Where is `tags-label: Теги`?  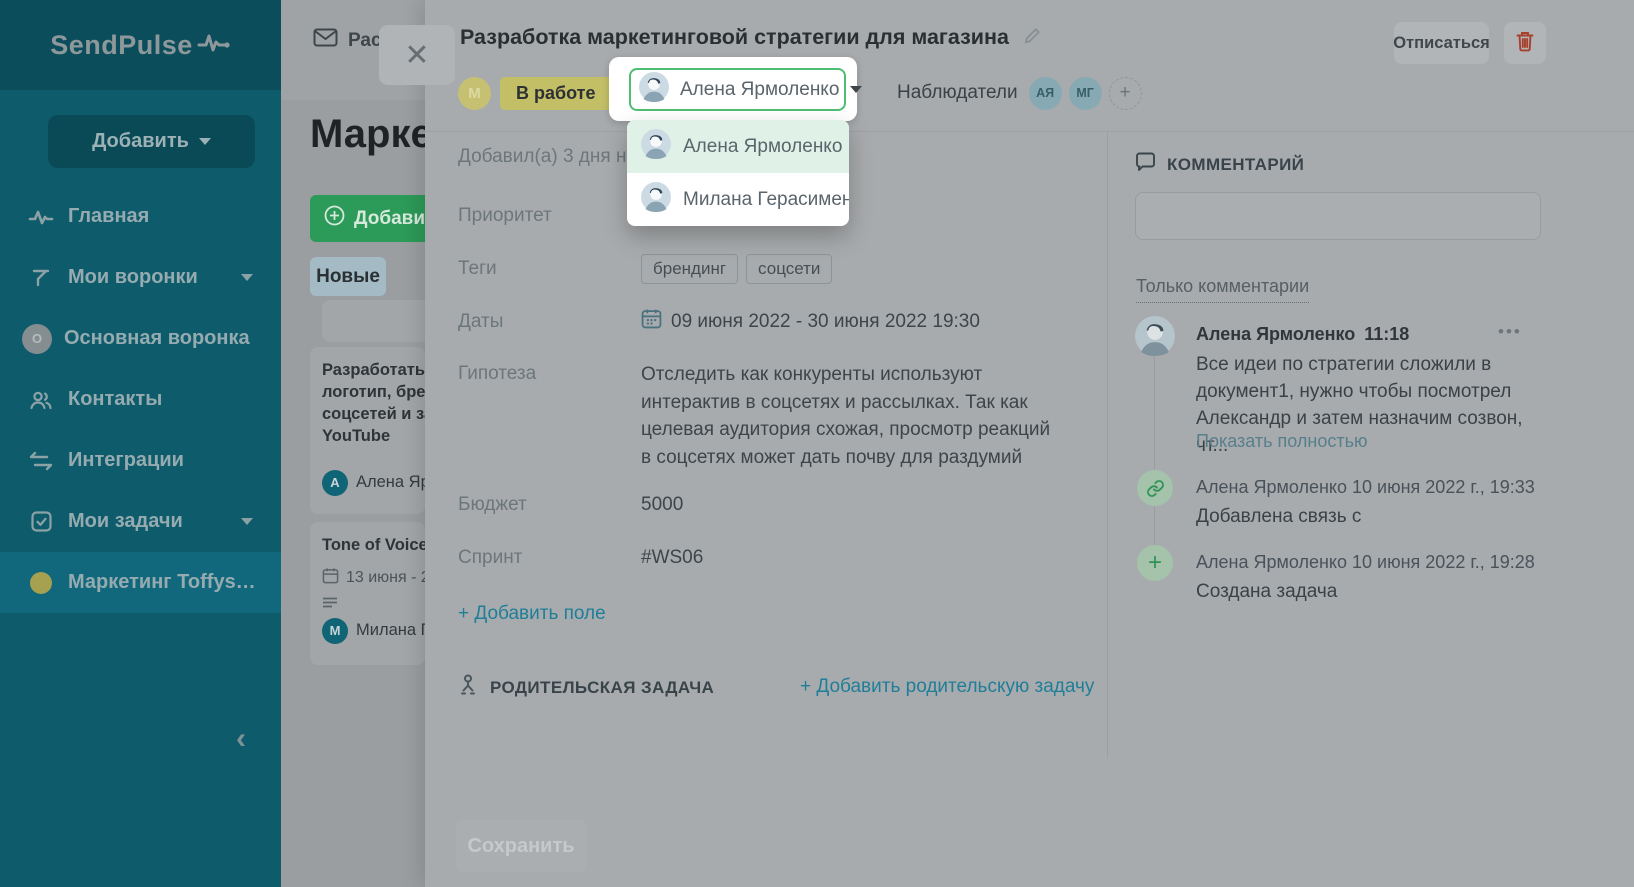 tags-label: Теги is located at coordinates (477, 268).